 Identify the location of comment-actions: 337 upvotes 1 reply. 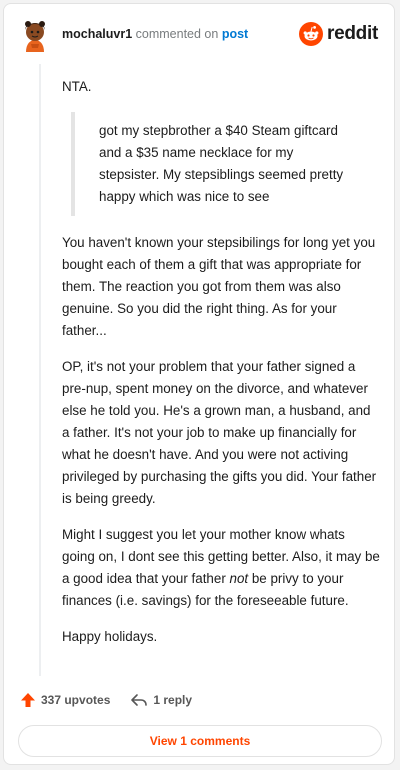
(106, 700).